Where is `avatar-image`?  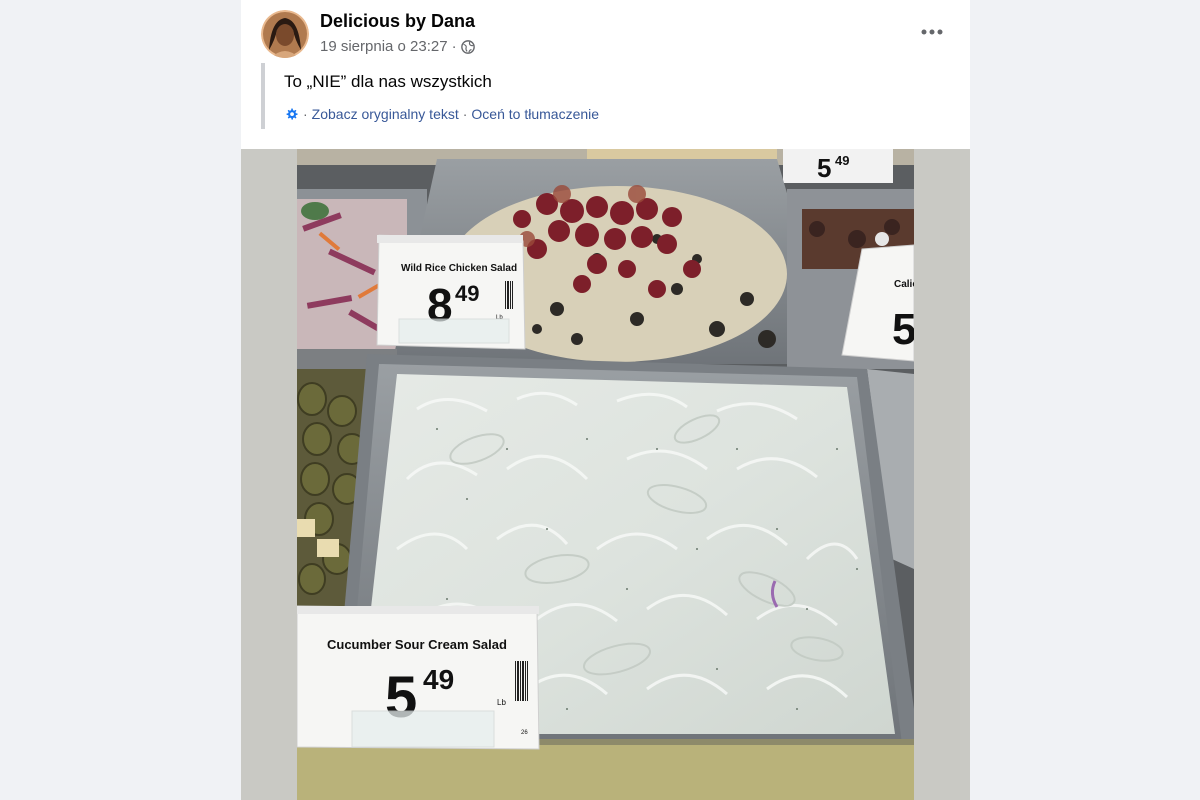 avatar-image is located at coordinates (285, 34).